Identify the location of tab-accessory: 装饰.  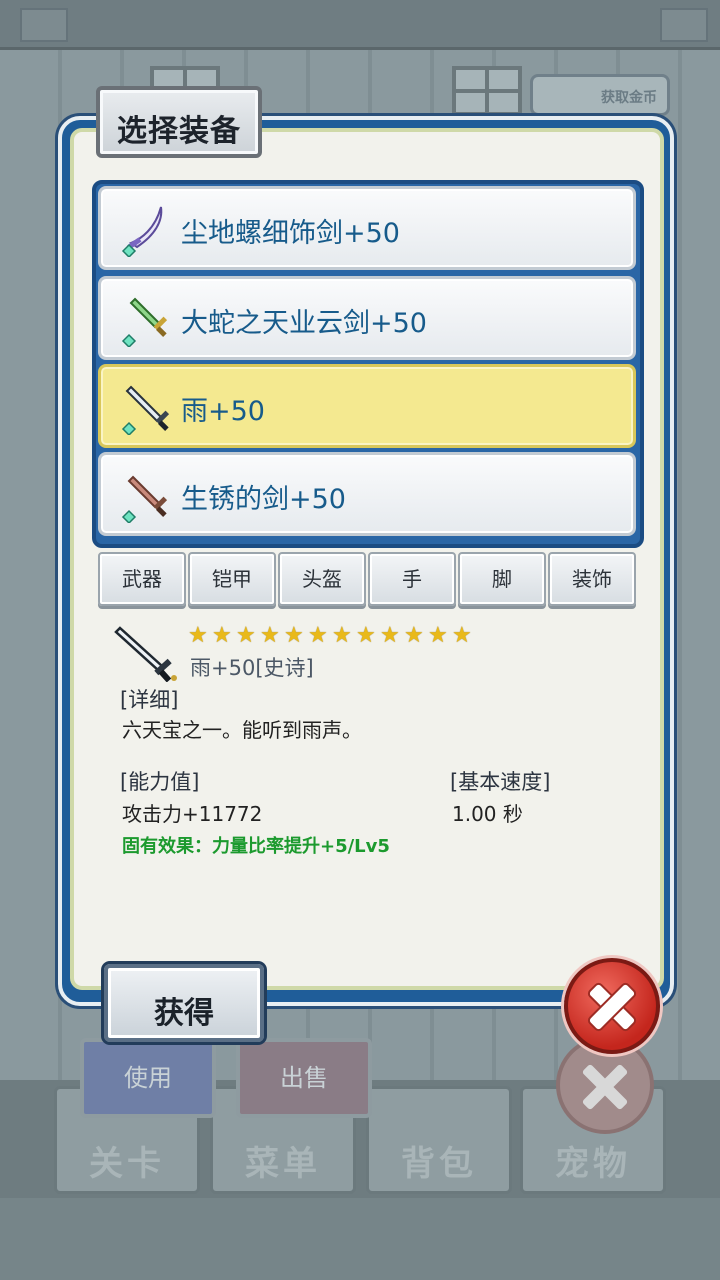
(592, 579).